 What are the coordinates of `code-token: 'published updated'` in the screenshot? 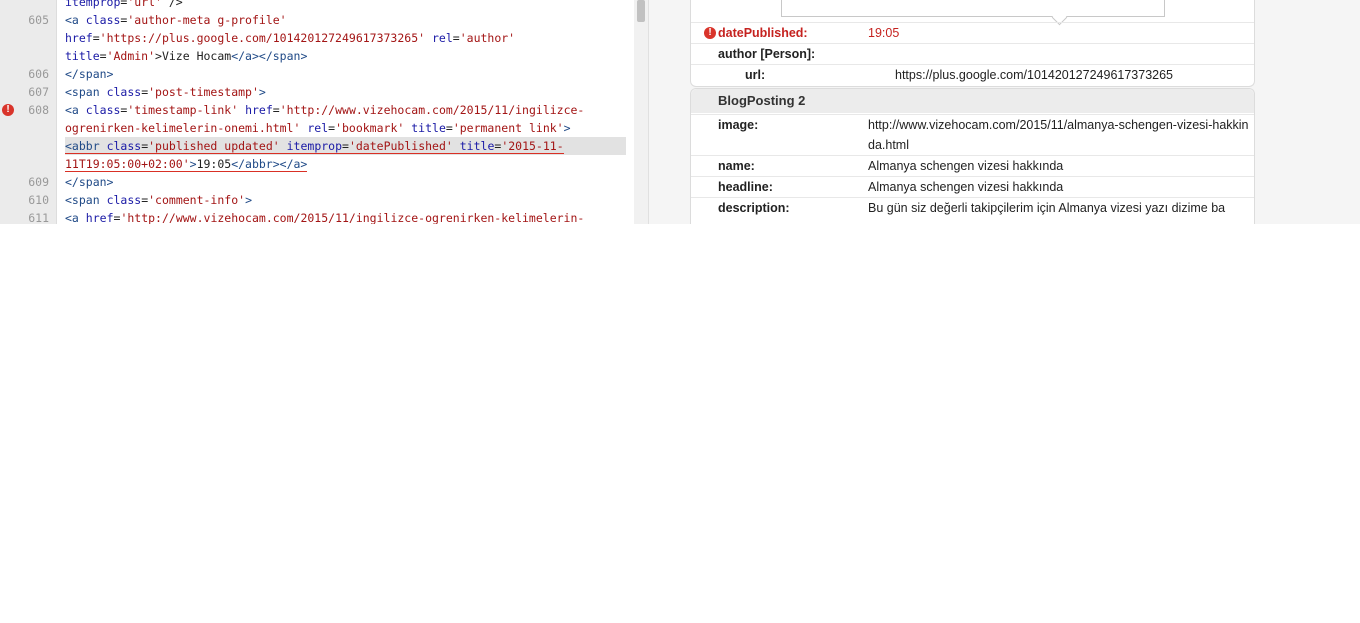 It's located at (214, 146).